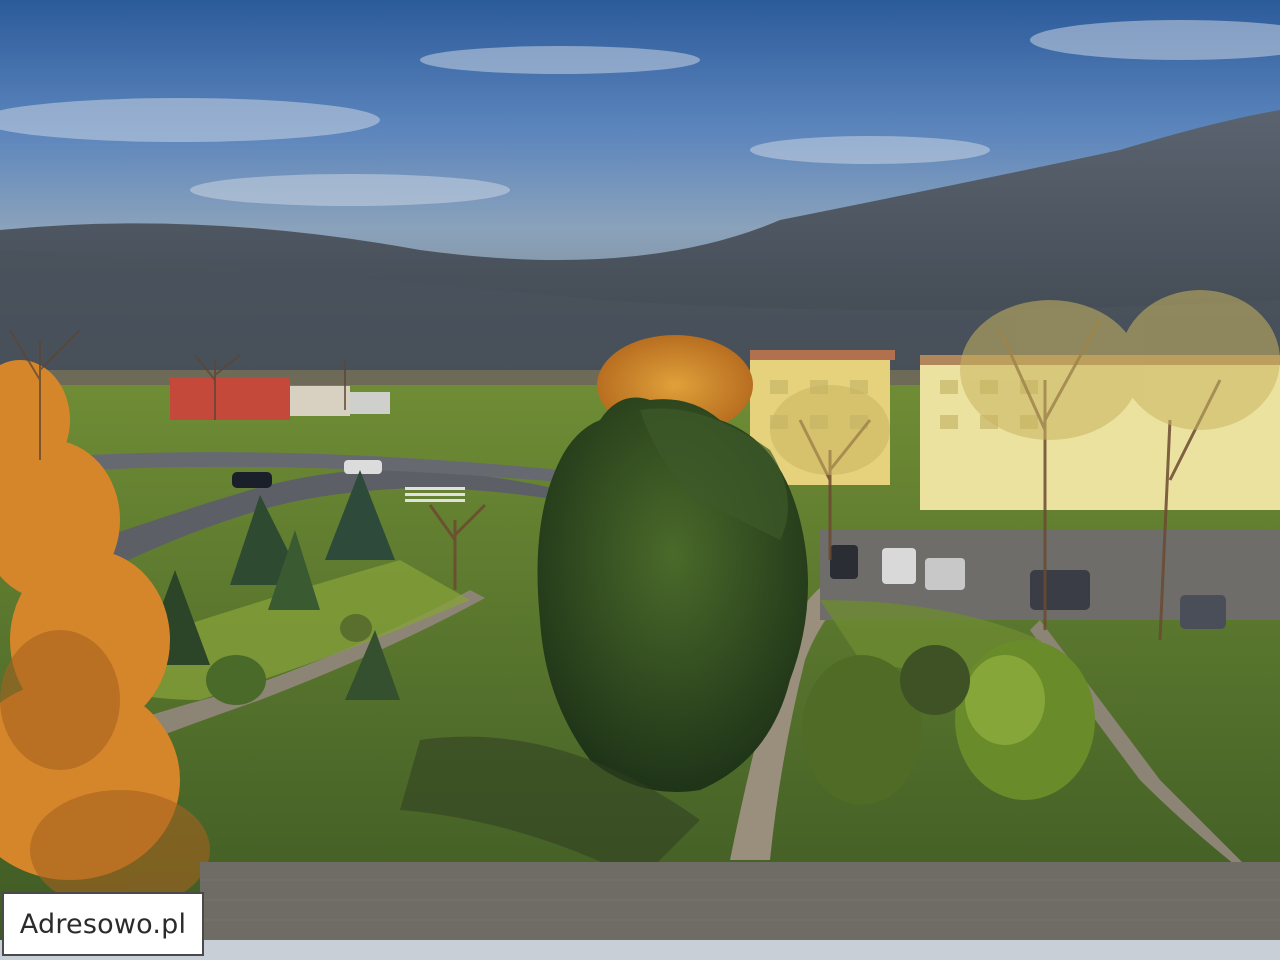 This screenshot has height=960, width=1280. Describe the element at coordinates (740, 902) in the screenshot. I see `pavement` at that location.